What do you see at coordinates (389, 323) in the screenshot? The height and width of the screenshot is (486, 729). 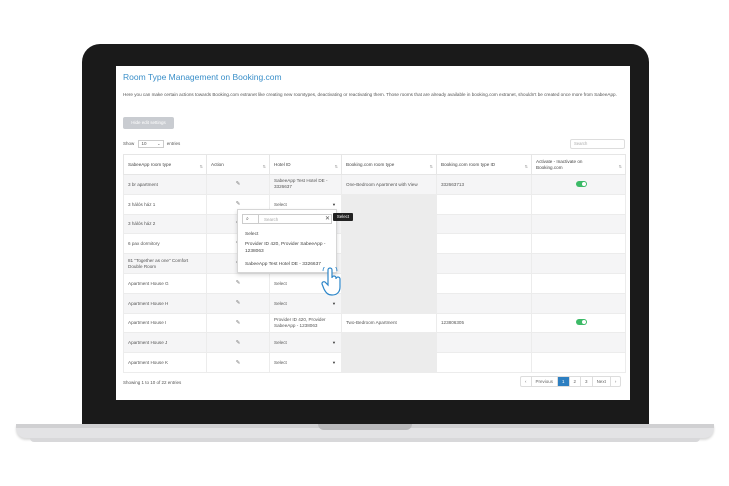 I see `booking-room-type-cell: Two-Bedroom Apartment` at bounding box center [389, 323].